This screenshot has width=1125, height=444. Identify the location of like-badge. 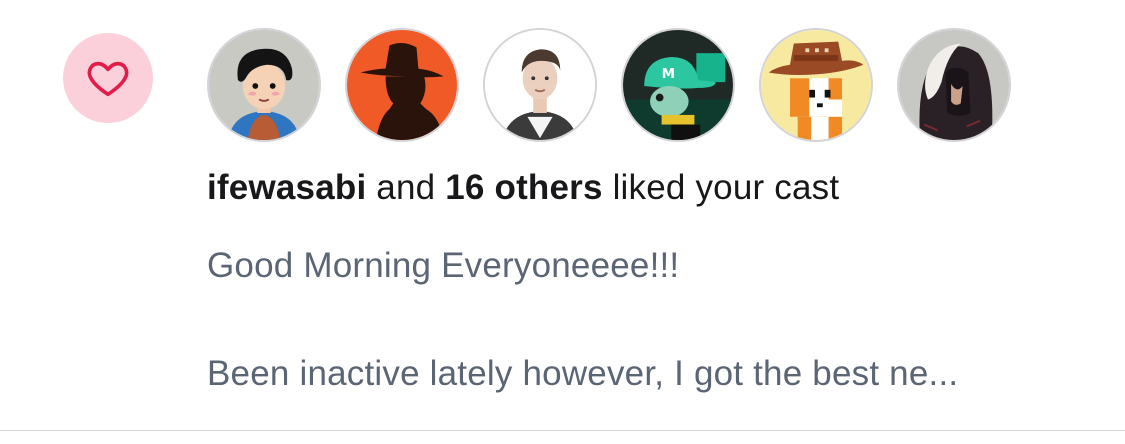
(108, 78).